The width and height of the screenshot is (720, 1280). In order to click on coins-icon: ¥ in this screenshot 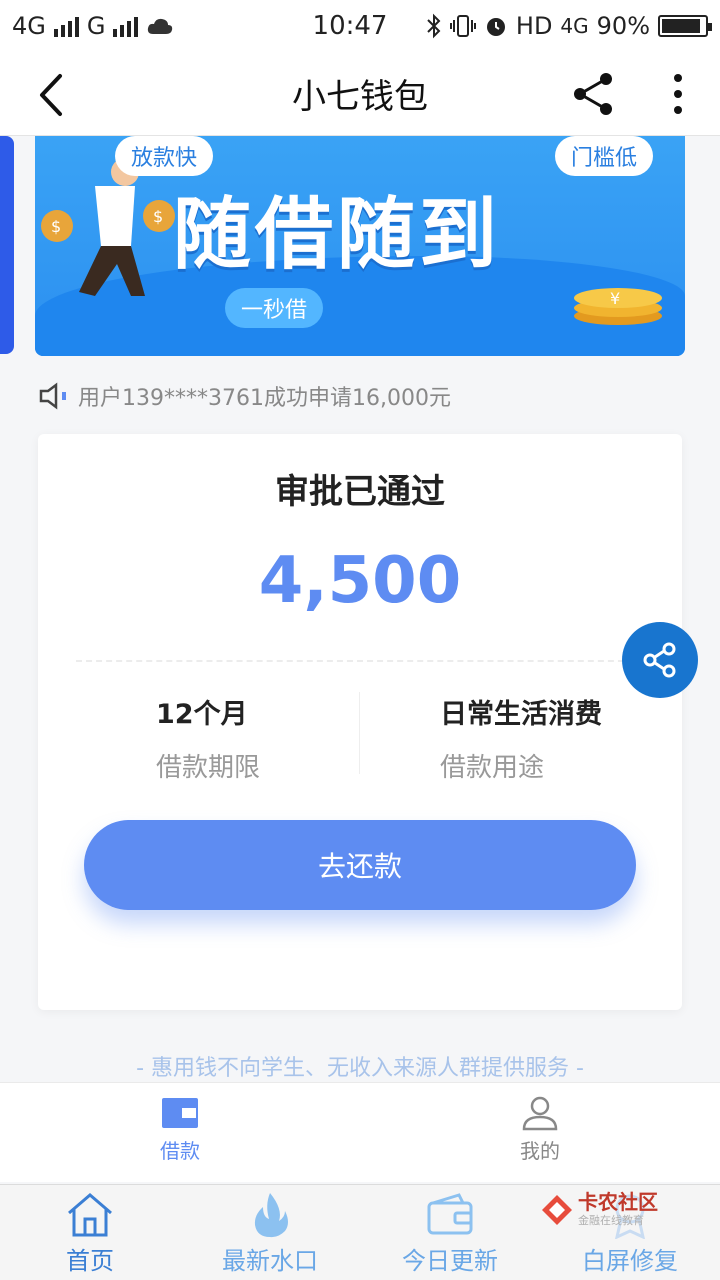, I will do `click(618, 306)`.